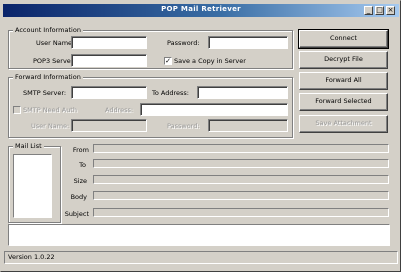 This screenshot has width=401, height=272. What do you see at coordinates (109, 42) in the screenshot?
I see `user-name-input` at bounding box center [109, 42].